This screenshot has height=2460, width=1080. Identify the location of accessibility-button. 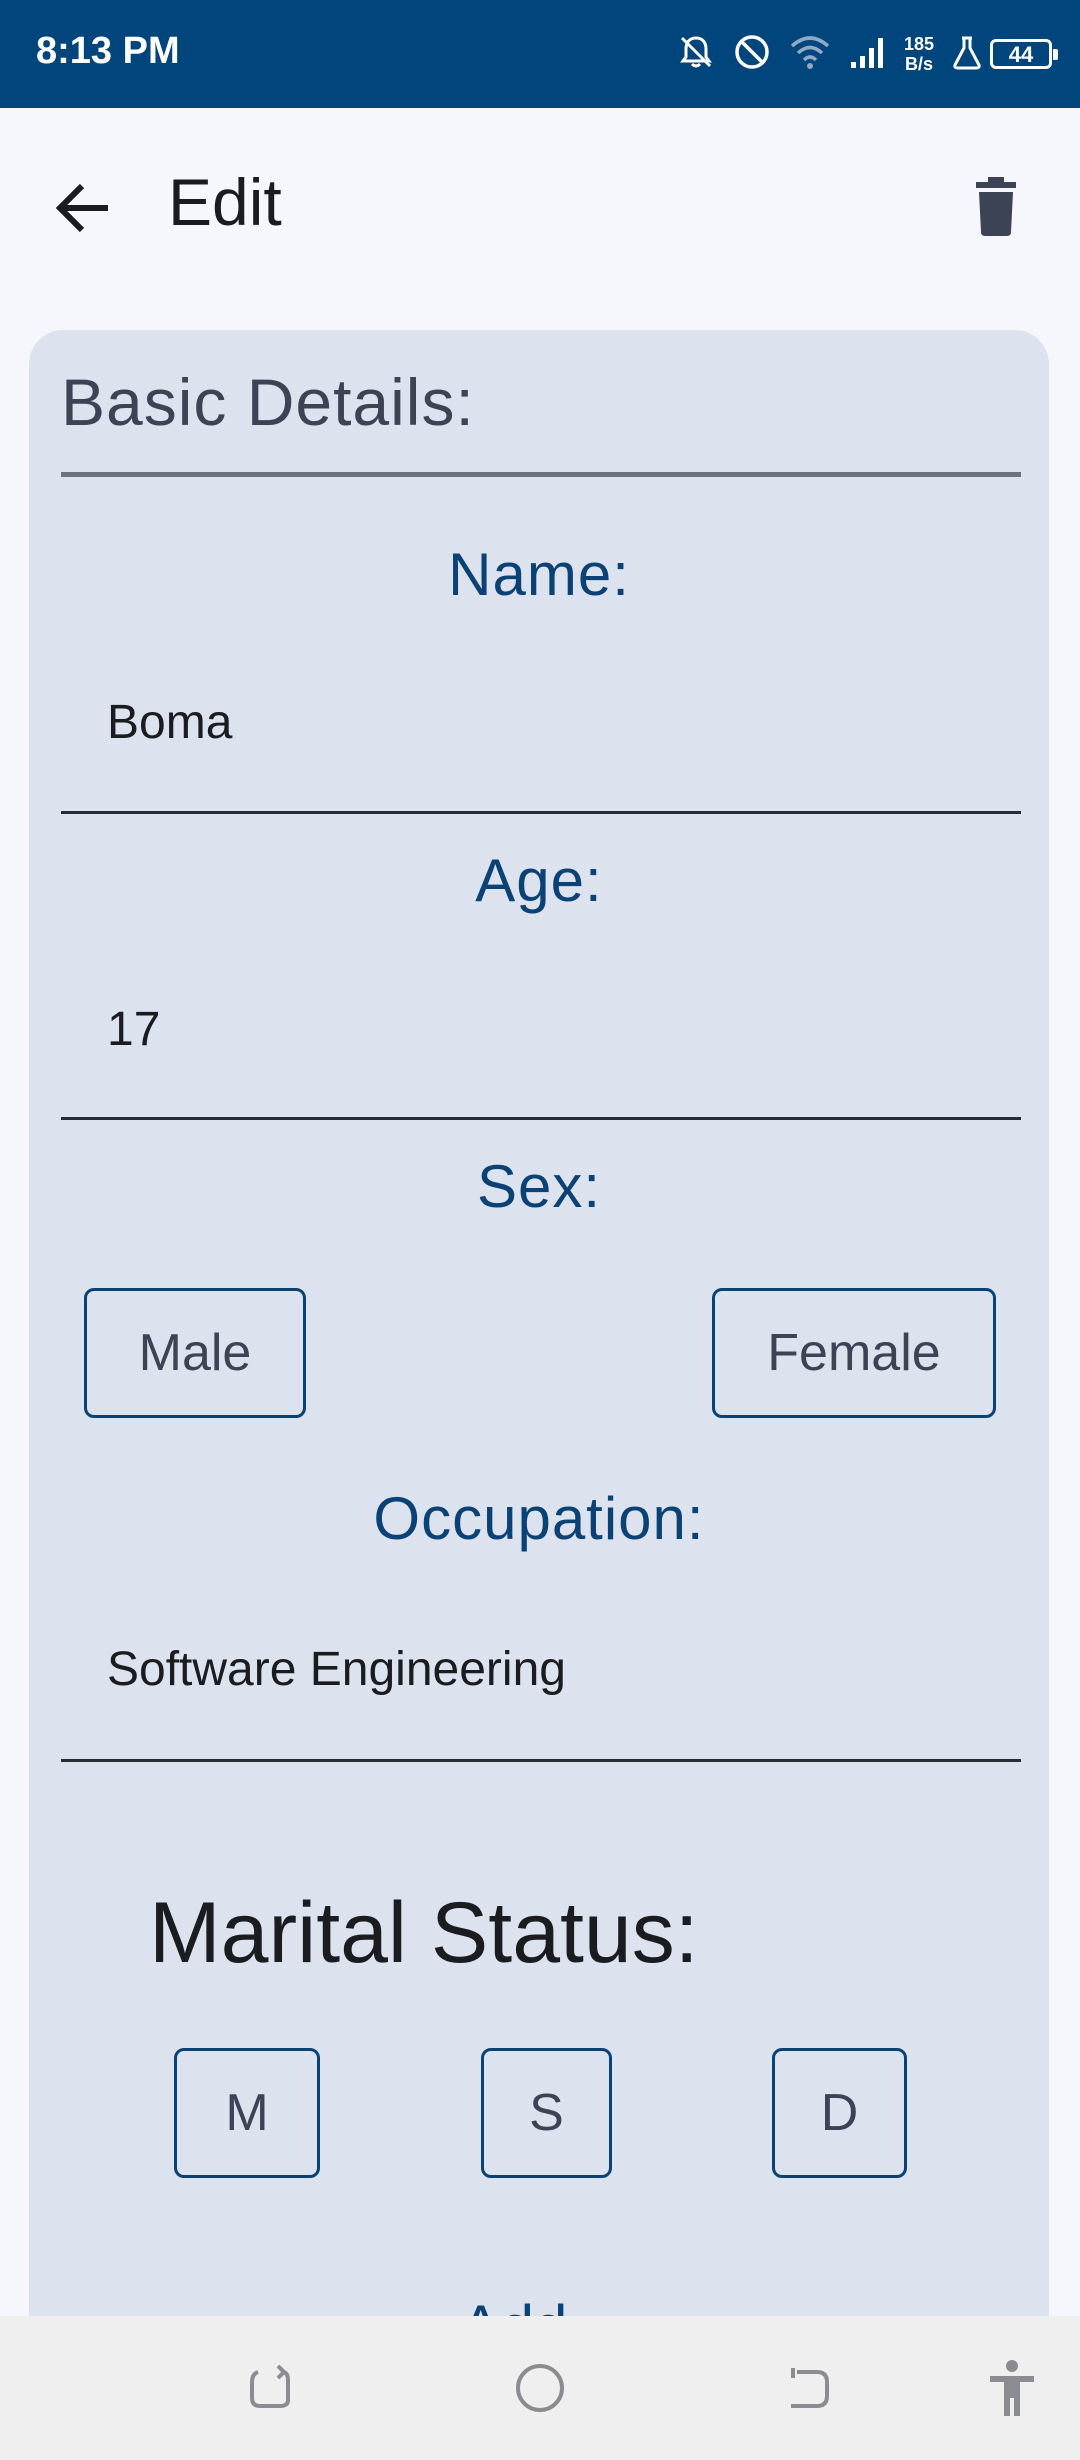
(1012, 2388).